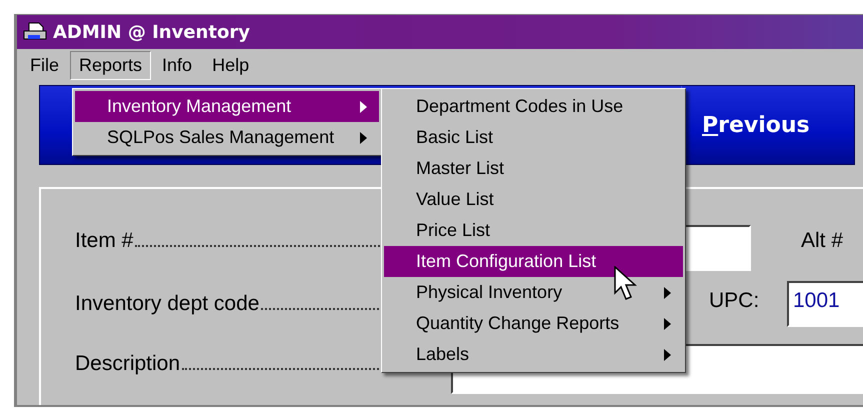 This screenshot has width=863, height=413. I want to click on field-label: Inventory dept code, so click(167, 304).